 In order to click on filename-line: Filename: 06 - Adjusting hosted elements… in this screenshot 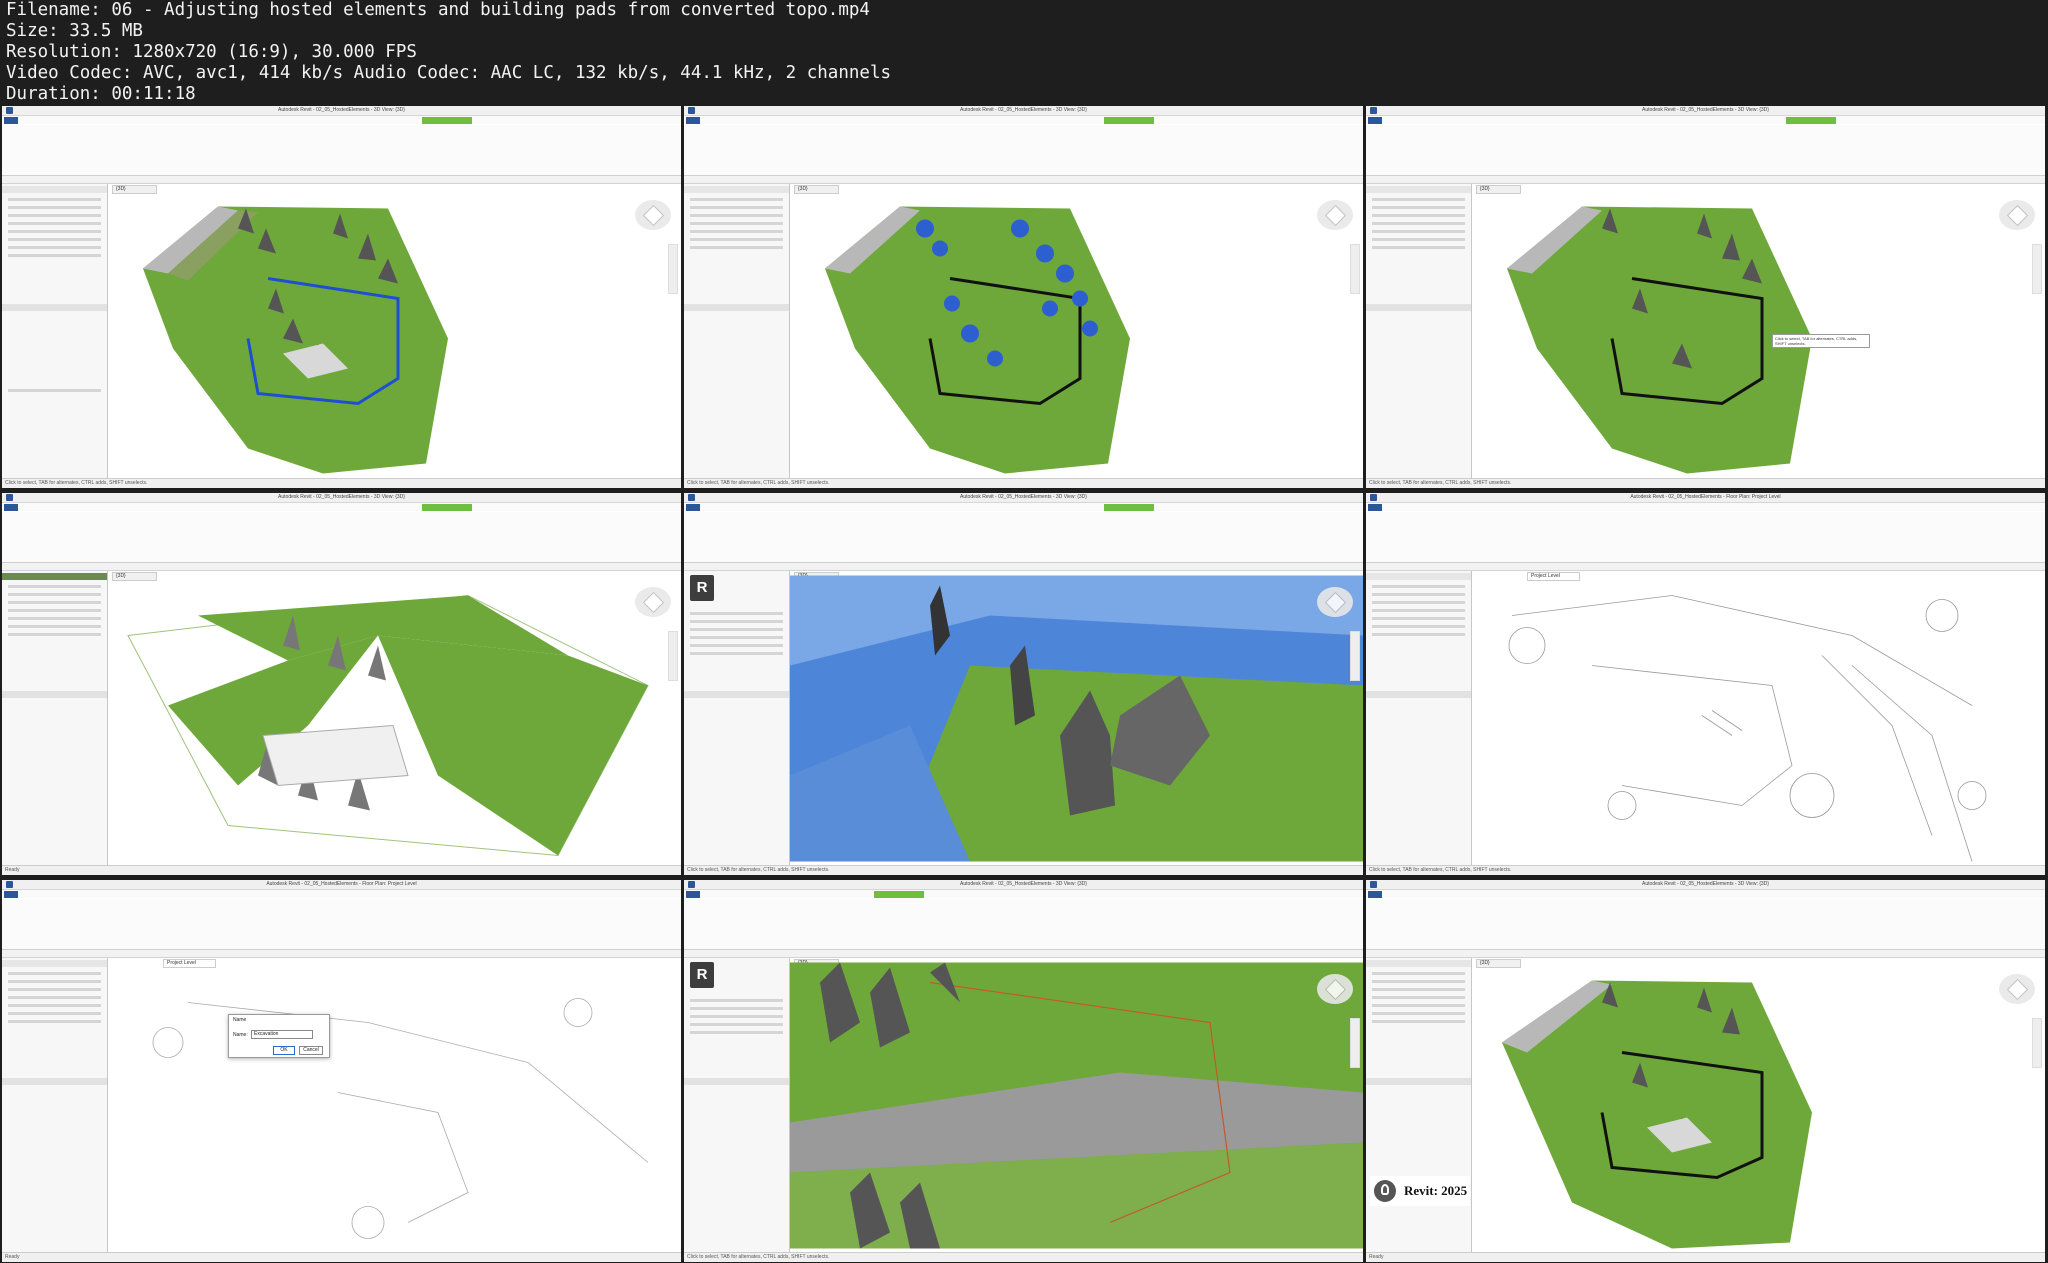, I will do `click(438, 10)`.